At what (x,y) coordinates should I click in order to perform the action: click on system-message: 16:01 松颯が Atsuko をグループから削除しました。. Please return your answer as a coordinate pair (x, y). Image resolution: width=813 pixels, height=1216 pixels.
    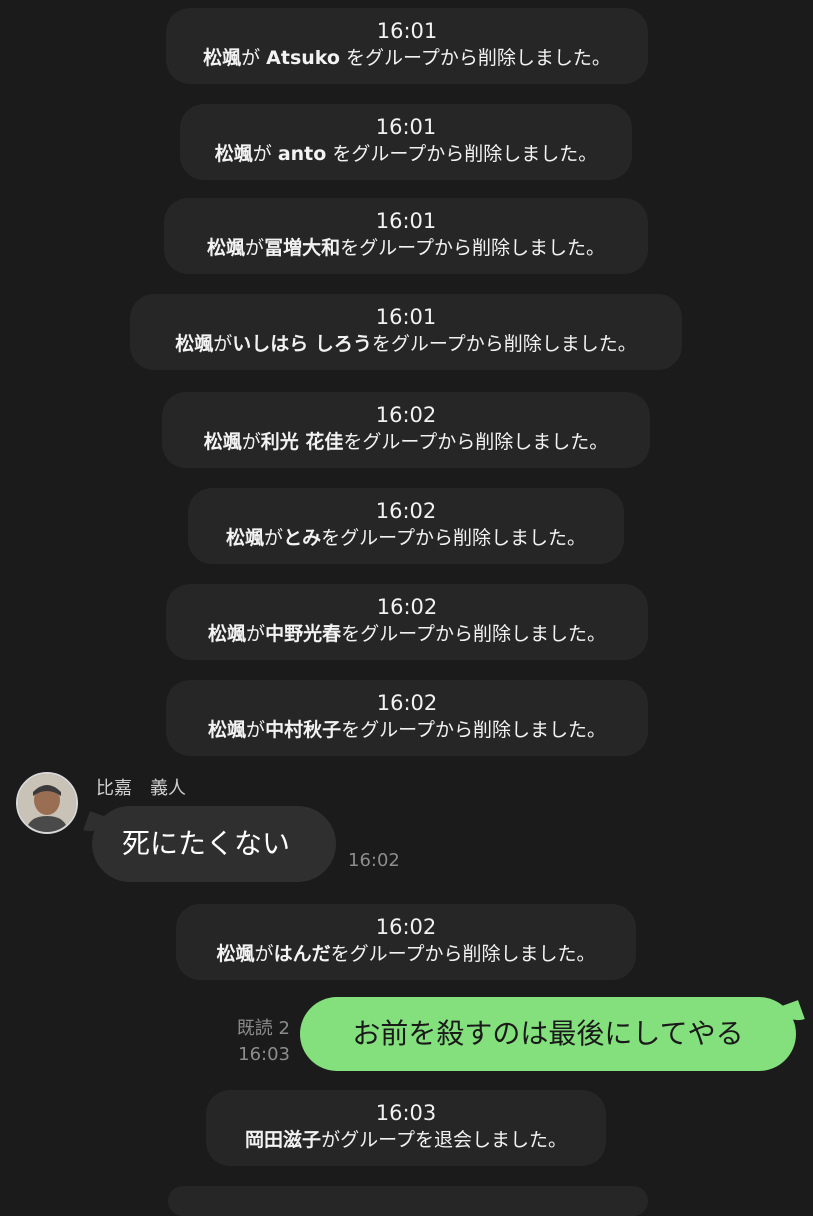
    Looking at the image, I should click on (407, 46).